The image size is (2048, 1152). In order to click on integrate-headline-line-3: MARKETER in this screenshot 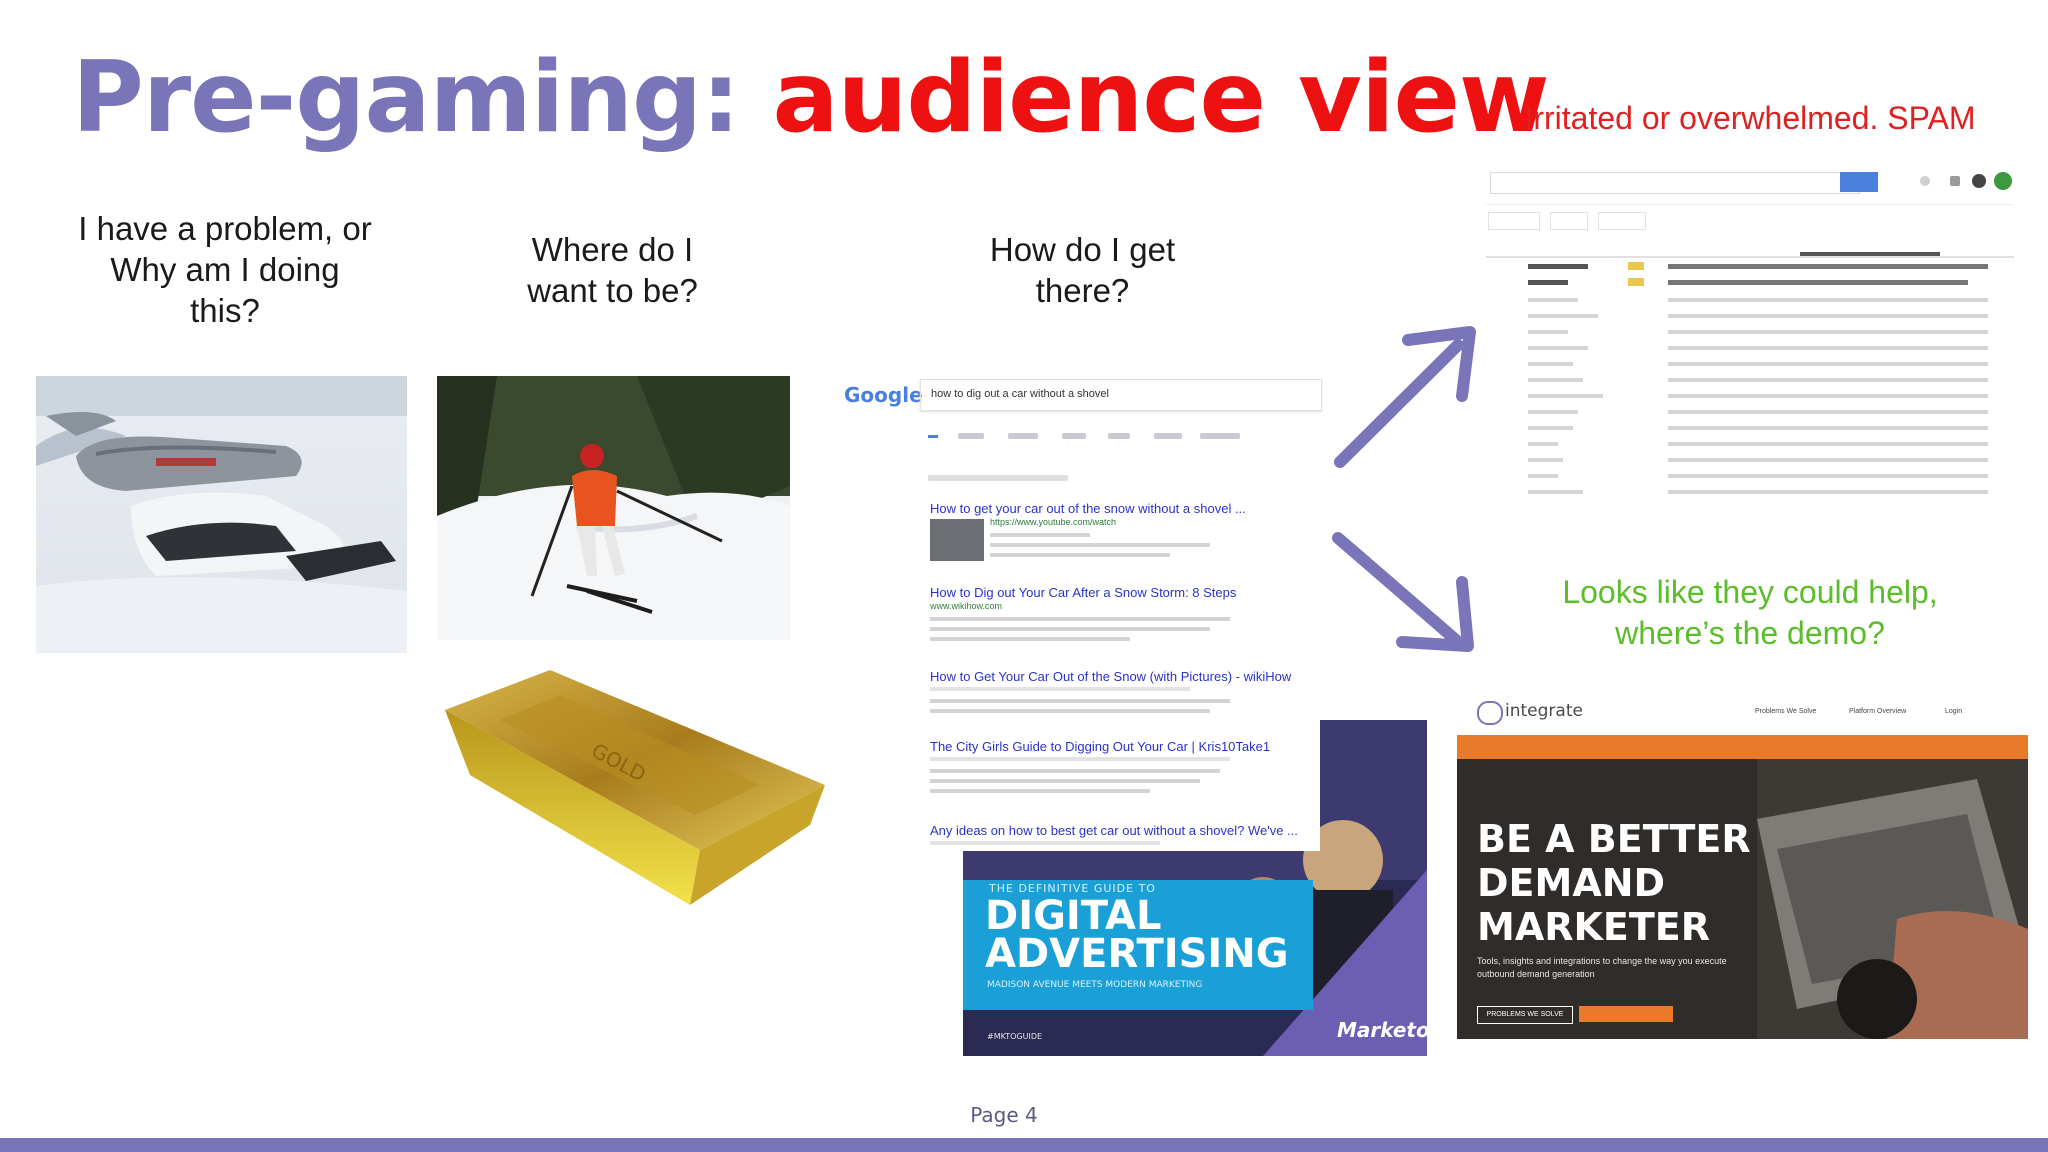, I will do `click(1594, 927)`.